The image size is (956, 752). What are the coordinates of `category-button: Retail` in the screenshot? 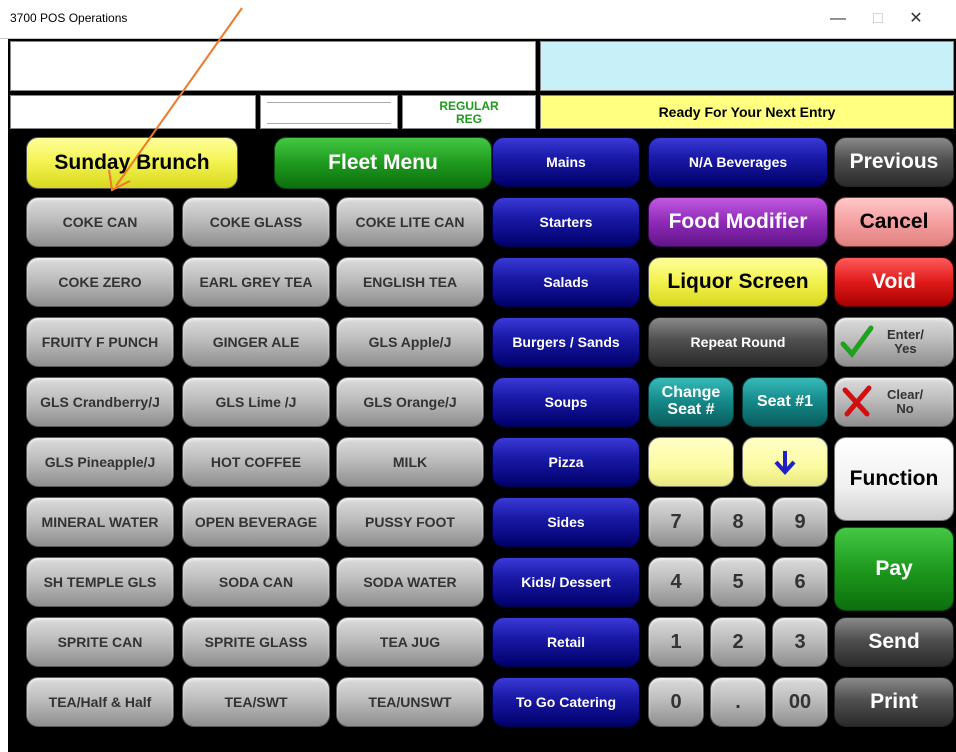 It's located at (566, 642).